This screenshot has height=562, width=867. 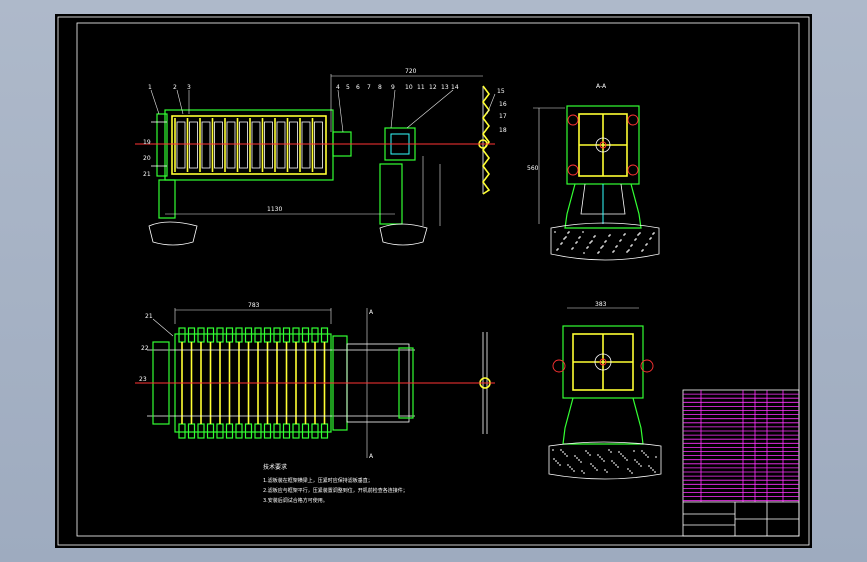 What do you see at coordinates (605, 390) in the screenshot?
I see `end-view-lower: 383` at bounding box center [605, 390].